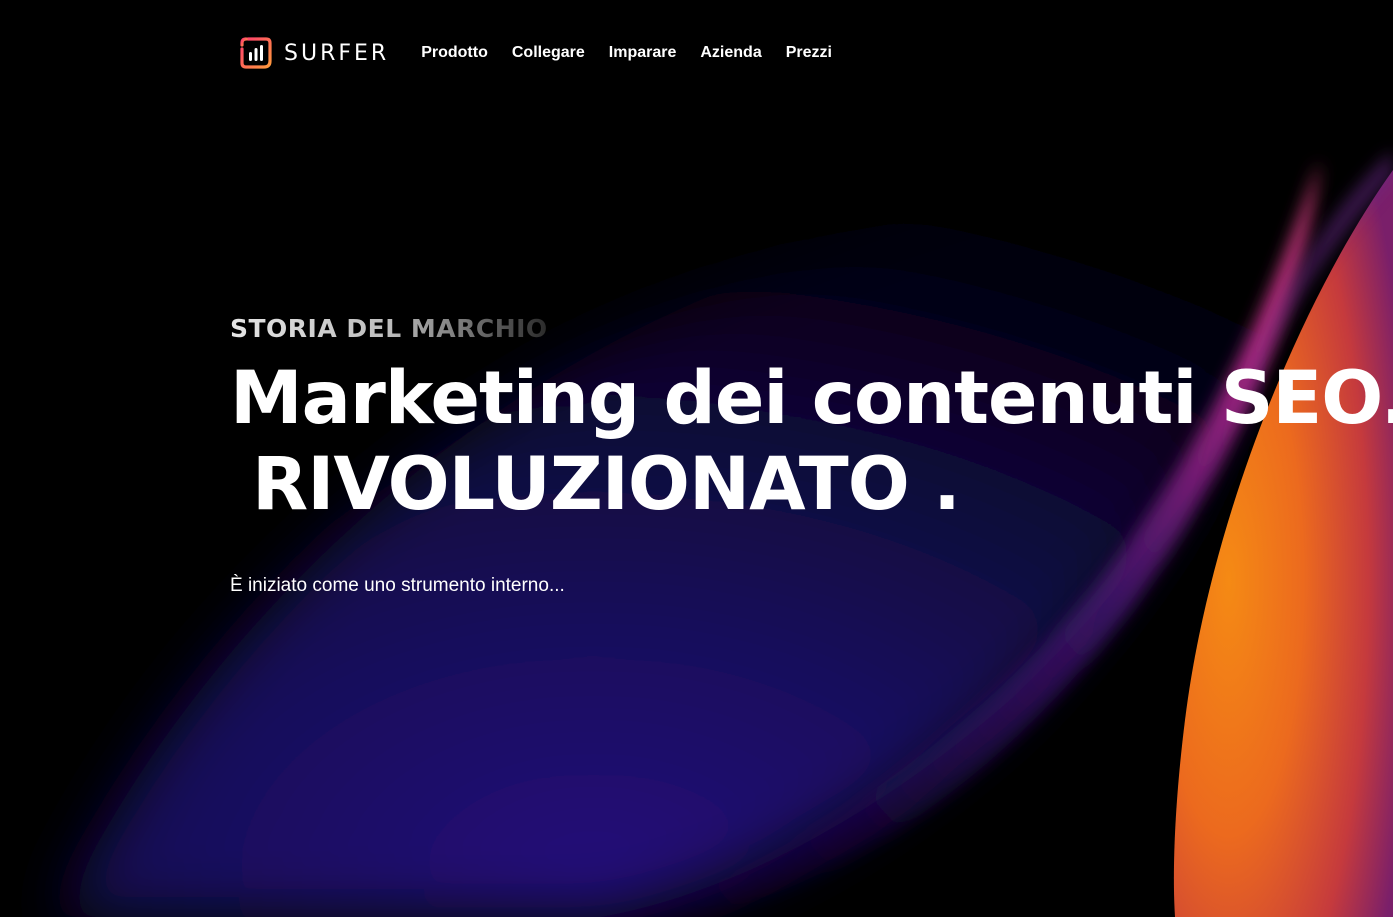  I want to click on hero-headline-line2: RIVOLUZIONATO ., so click(606, 484).